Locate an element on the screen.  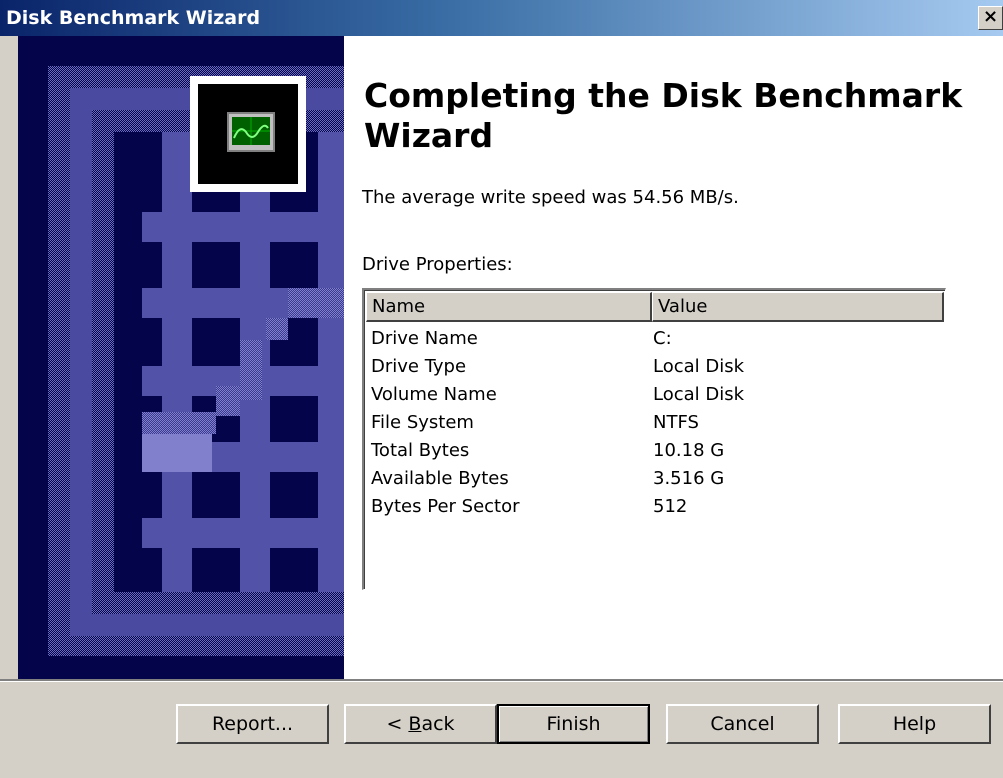
back-button-accelerator: B is located at coordinates (415, 724).